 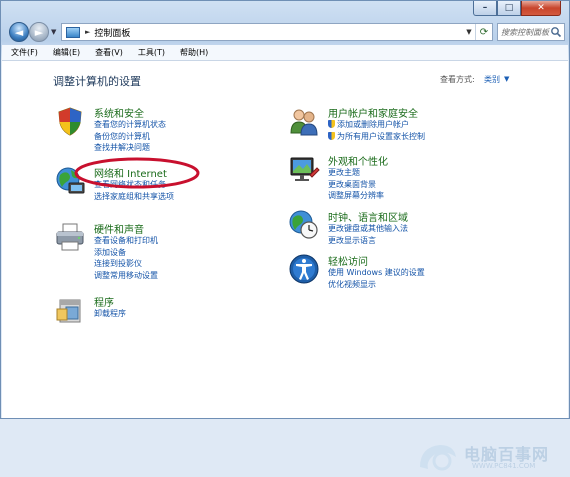 I want to click on link-network-status-tasks: 查看网络状态和任务, so click(x=134, y=185).